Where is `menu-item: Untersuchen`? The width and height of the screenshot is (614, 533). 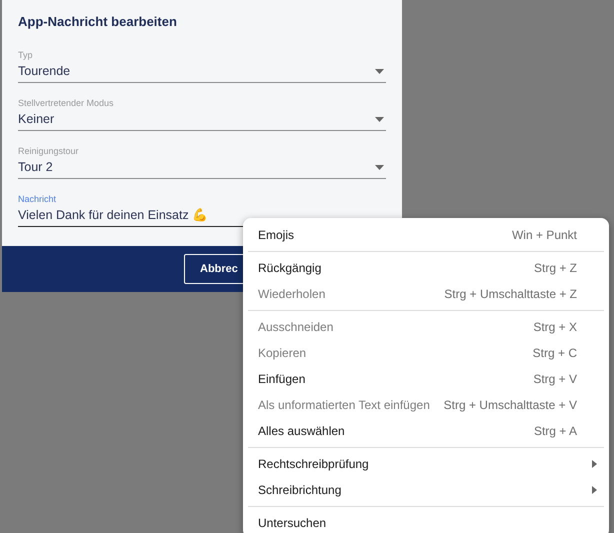
menu-item: Untersuchen is located at coordinates (426, 521).